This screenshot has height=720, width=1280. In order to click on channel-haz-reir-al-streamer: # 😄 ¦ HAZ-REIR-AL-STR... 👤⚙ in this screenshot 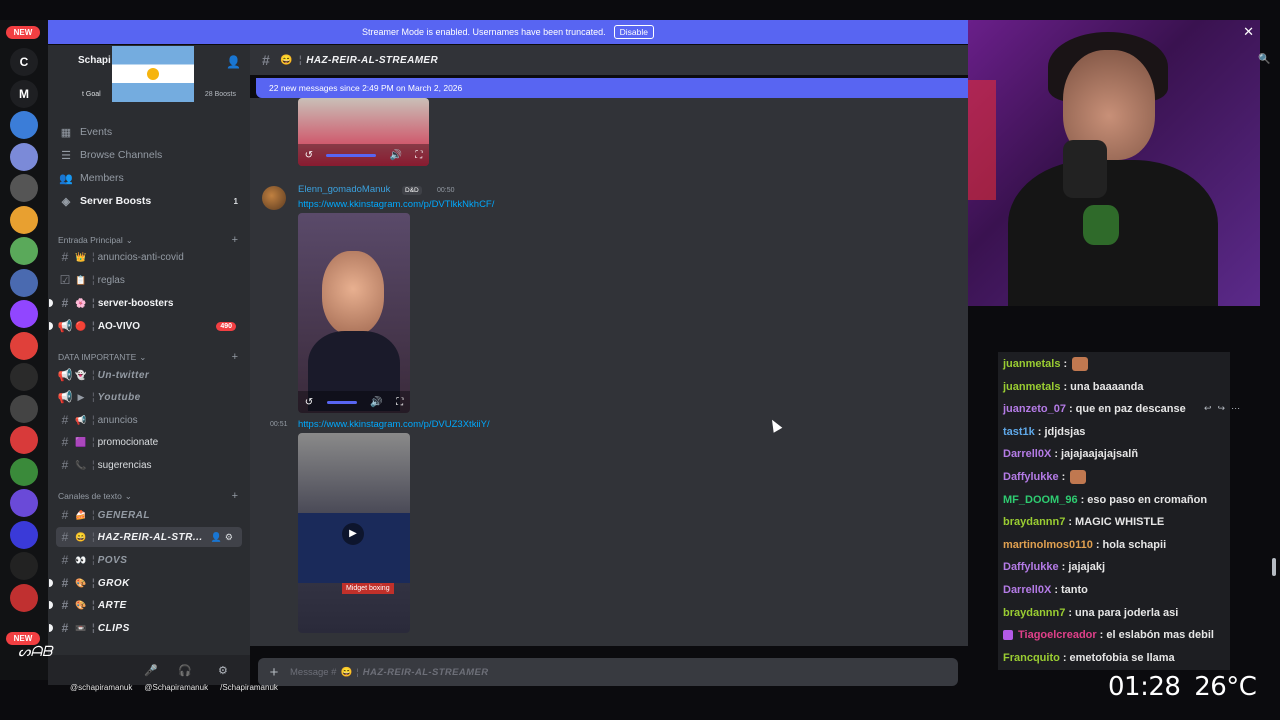, I will do `click(149, 537)`.